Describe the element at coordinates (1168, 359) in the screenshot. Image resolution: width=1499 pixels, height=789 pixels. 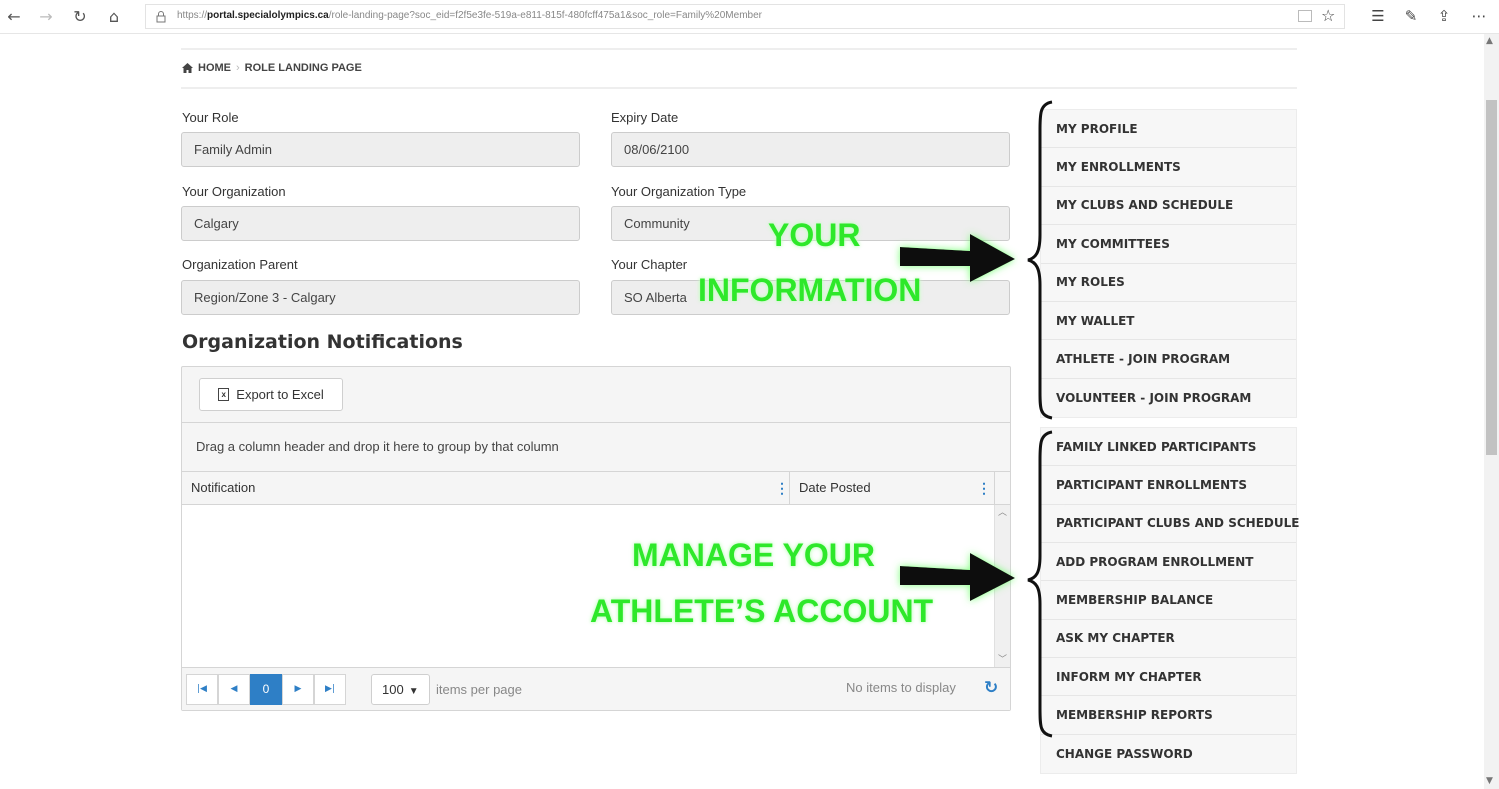
I see `menu-item-athlete-join-program: ATHLETE - JOIN PROGRAM` at that location.